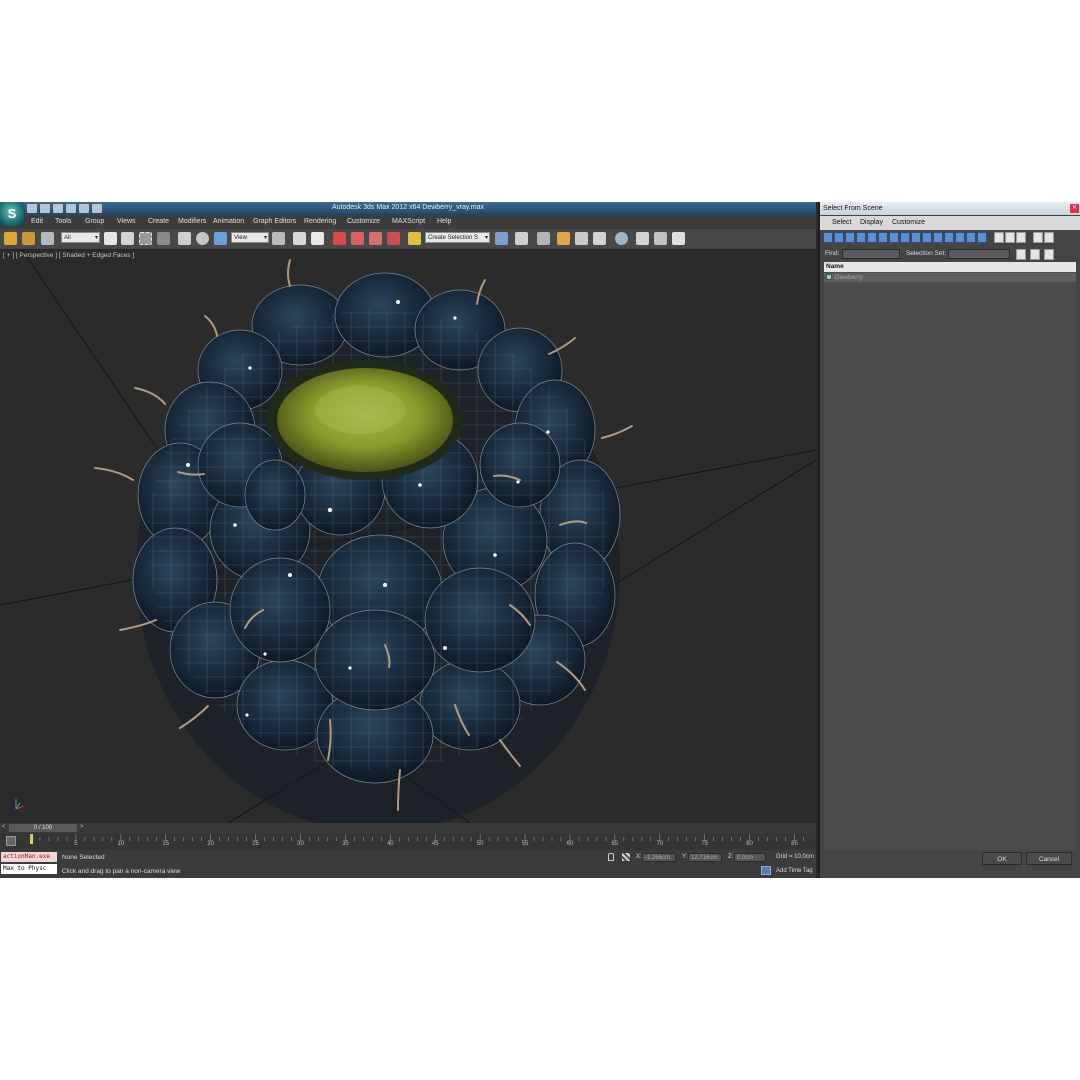 This screenshot has height=1080, width=1080. What do you see at coordinates (850, 237) in the screenshot?
I see `display-lights-icon` at bounding box center [850, 237].